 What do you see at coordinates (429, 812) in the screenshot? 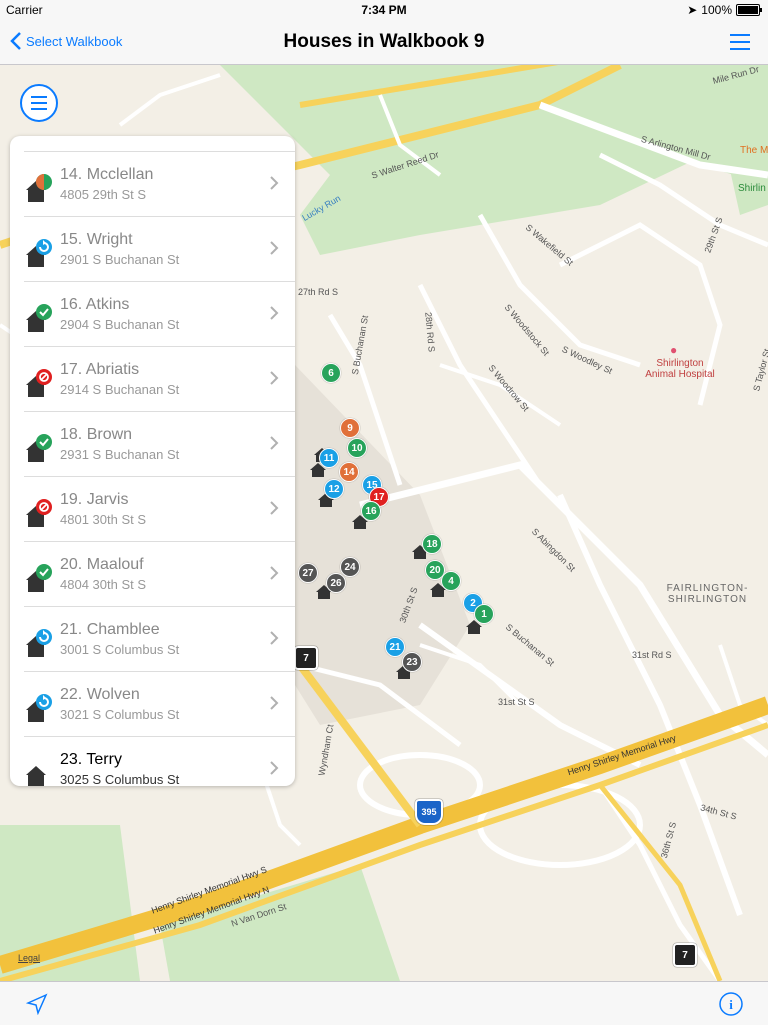
I see `interstate-395-shield-icon: 395` at bounding box center [429, 812].